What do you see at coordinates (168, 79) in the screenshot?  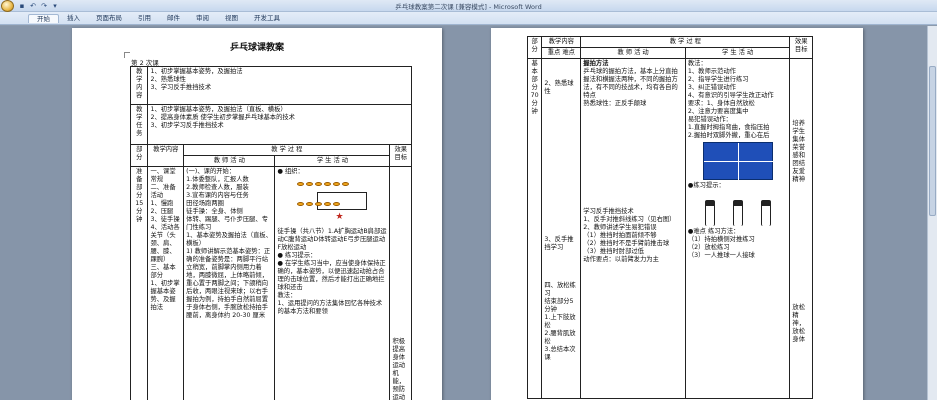 I see `content-item: 2、熟悉球性` at bounding box center [168, 79].